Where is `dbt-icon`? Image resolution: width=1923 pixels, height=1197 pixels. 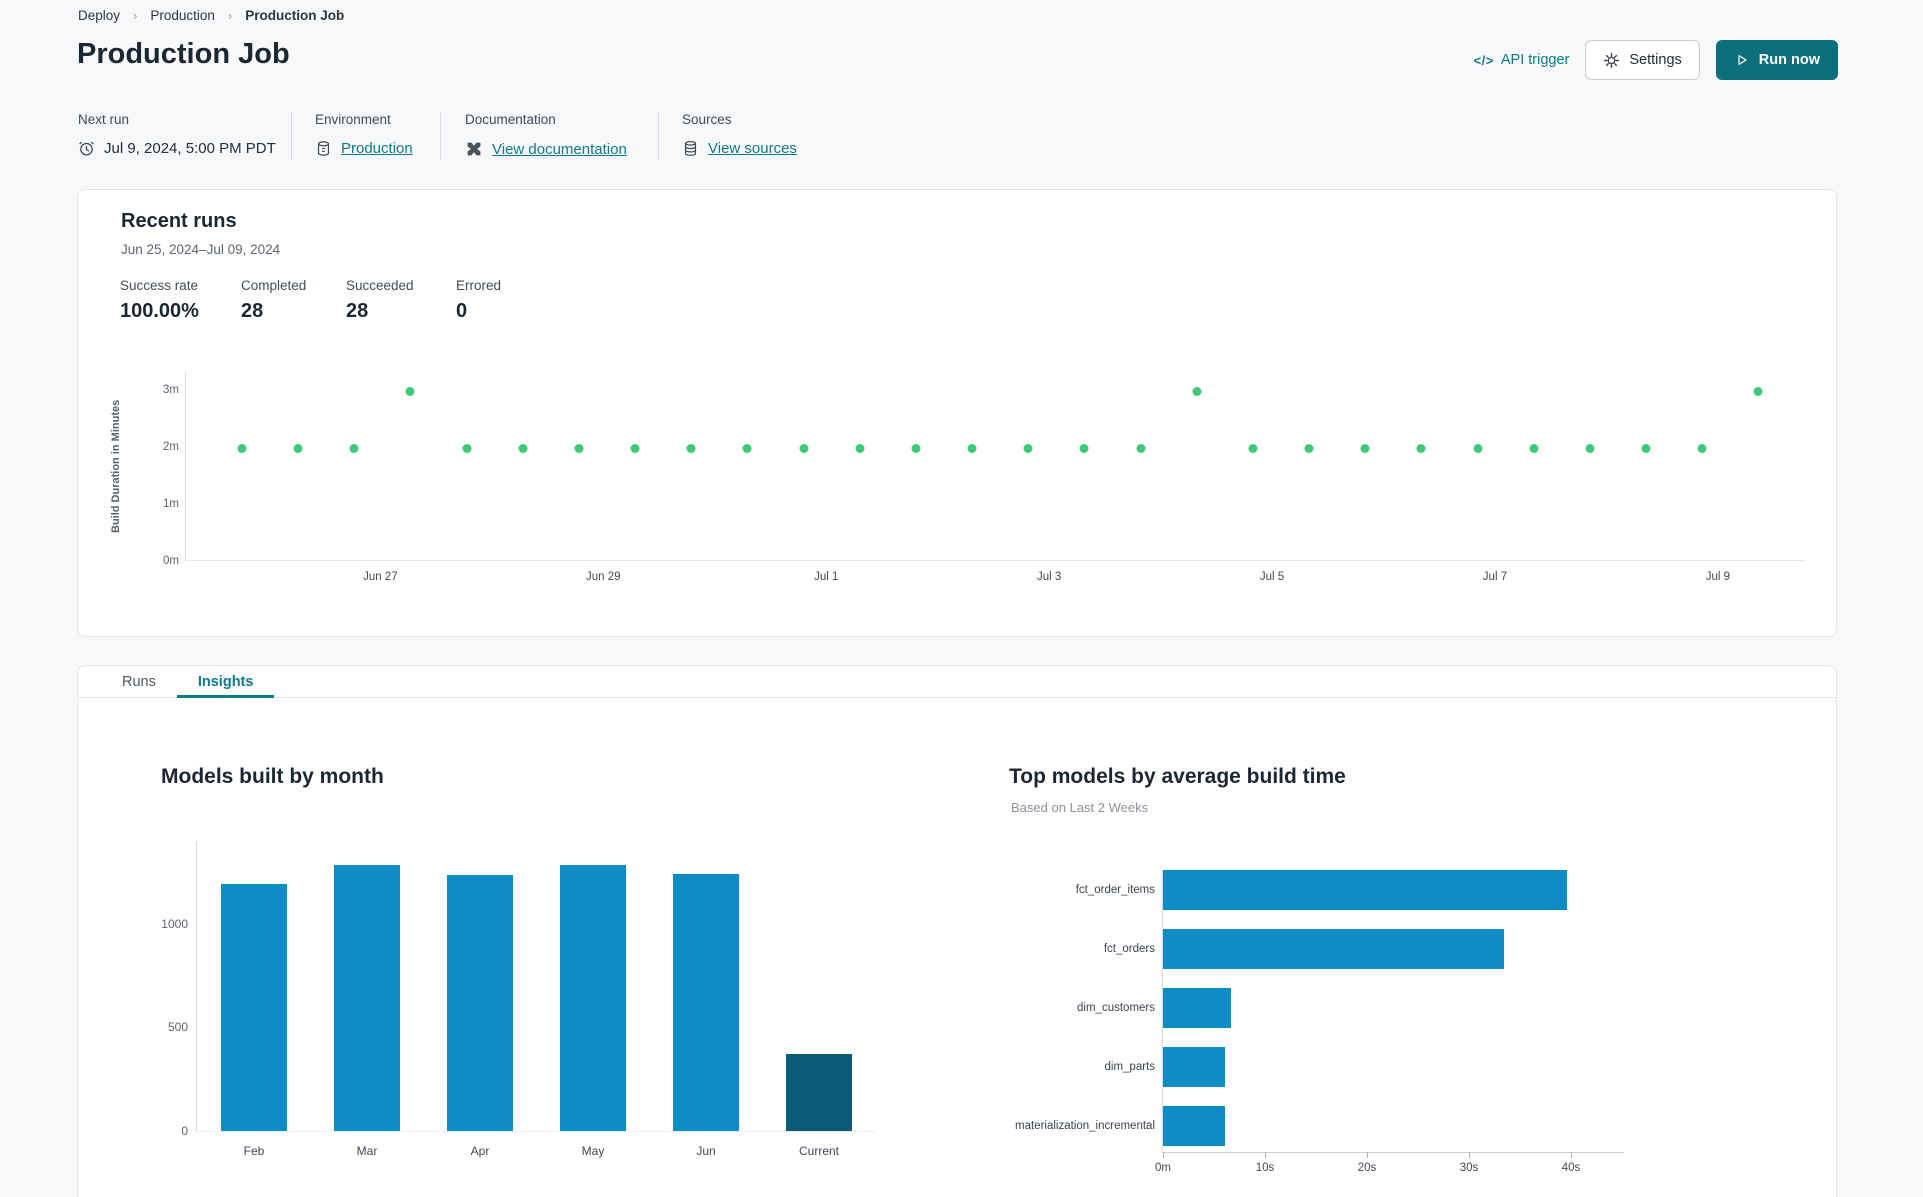
dbt-icon is located at coordinates (474, 149).